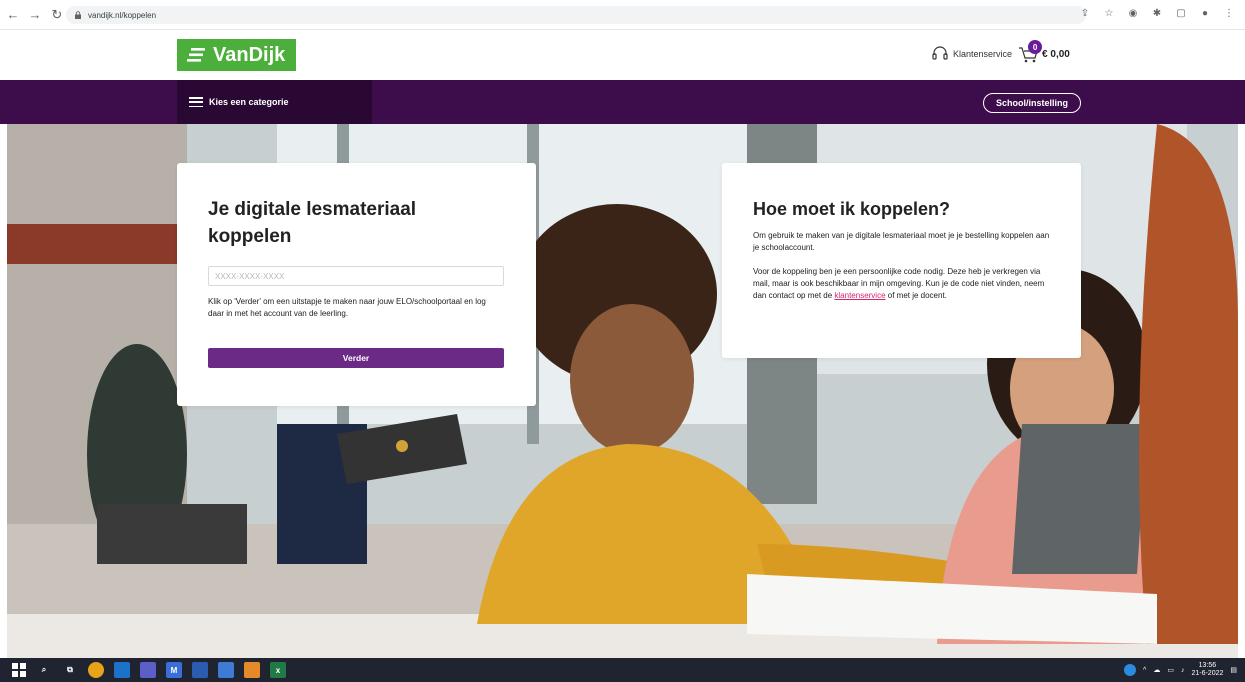  I want to click on chrome-icon, so click(96, 670).